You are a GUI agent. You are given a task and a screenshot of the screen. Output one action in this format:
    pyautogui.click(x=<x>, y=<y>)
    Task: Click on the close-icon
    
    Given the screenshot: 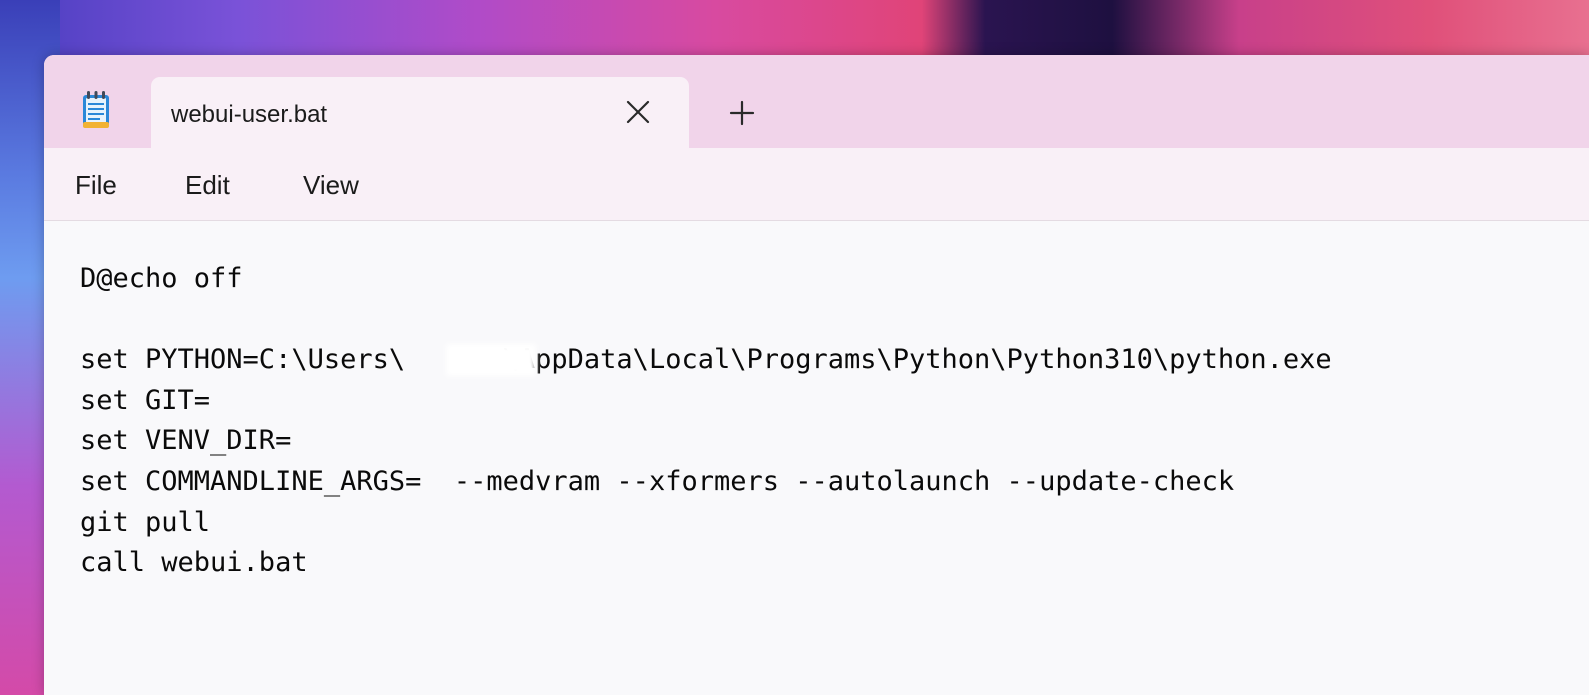 What is the action you would take?
    pyautogui.click(x=638, y=112)
    